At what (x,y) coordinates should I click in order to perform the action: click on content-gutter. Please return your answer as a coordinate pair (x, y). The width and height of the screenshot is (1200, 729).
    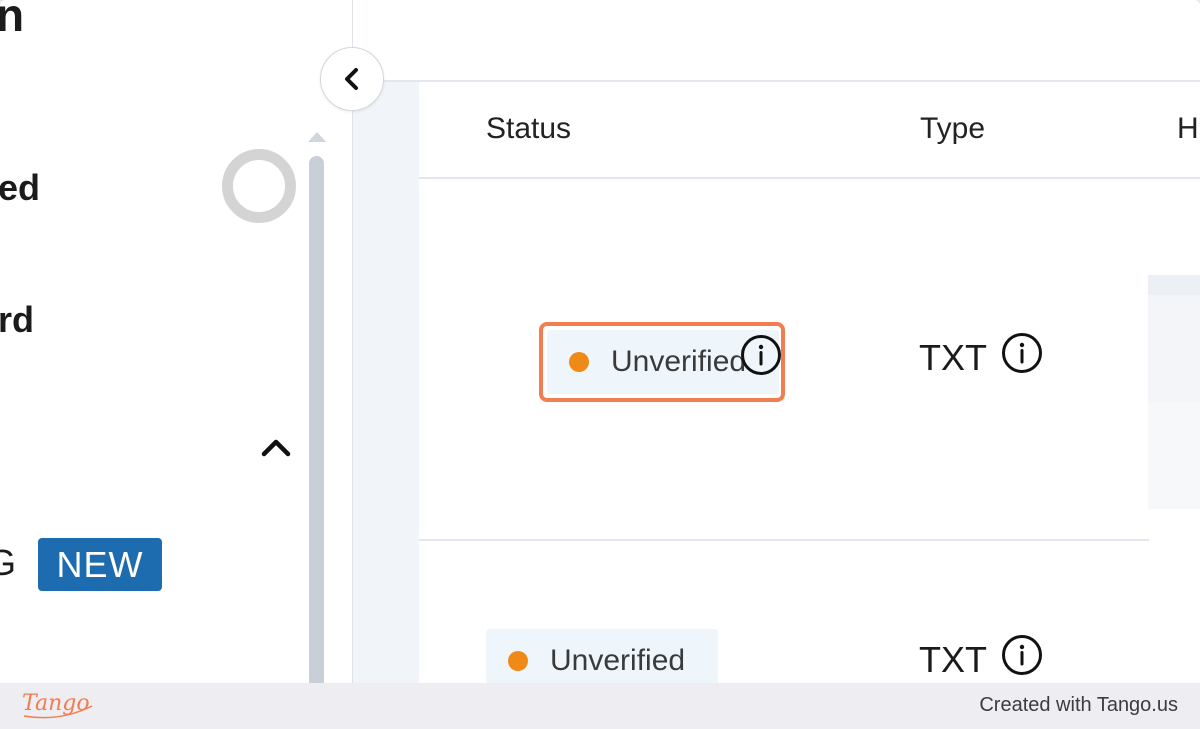
    Looking at the image, I should click on (386, 382).